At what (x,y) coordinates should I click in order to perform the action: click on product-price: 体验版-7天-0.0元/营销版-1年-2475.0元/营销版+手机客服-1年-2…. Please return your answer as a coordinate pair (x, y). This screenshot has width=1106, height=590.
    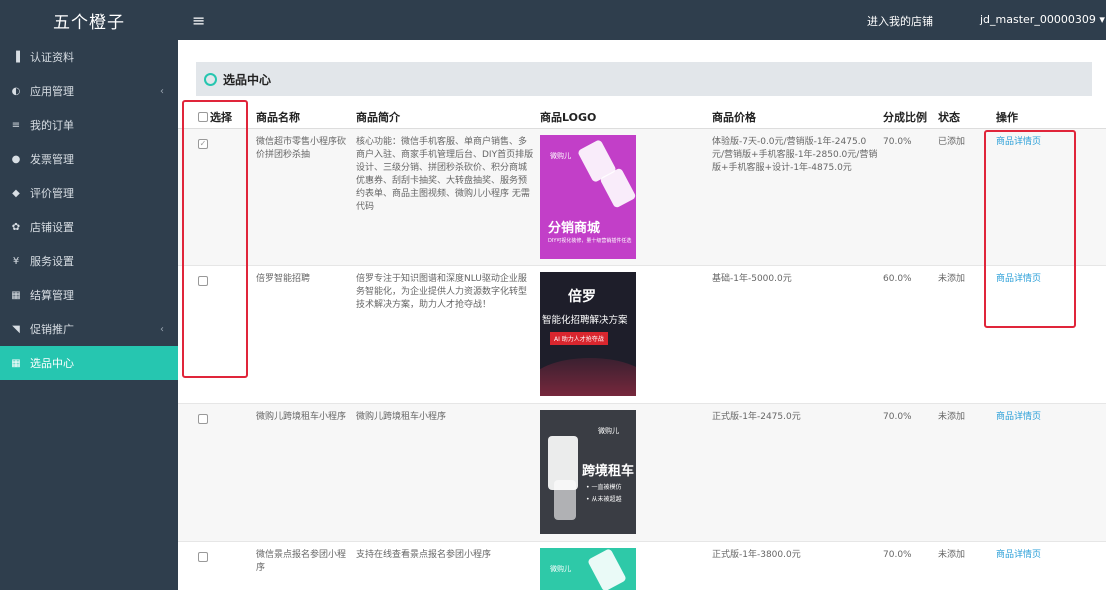
    Looking at the image, I should click on (795, 155).